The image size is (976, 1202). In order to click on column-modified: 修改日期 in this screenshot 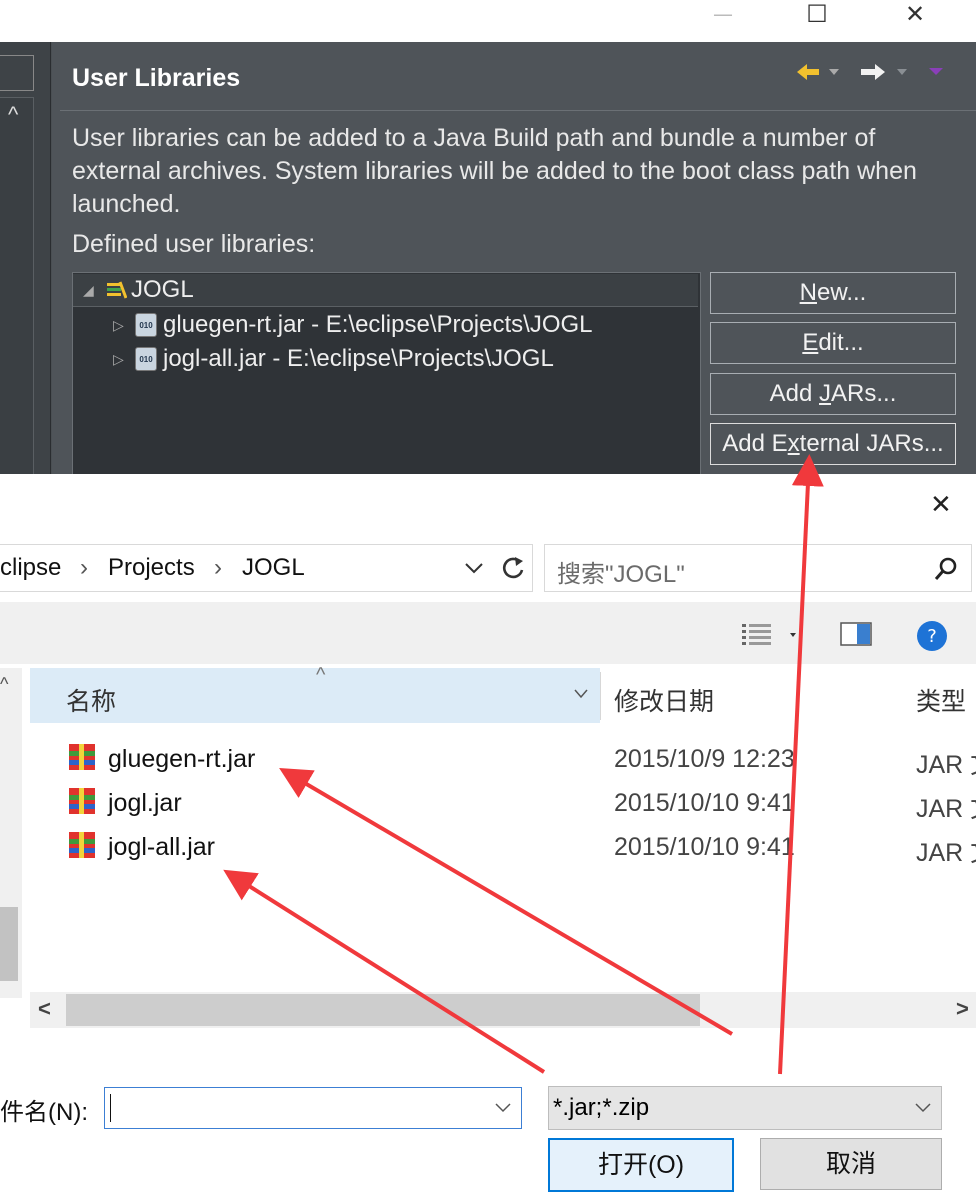, I will do `click(664, 700)`.